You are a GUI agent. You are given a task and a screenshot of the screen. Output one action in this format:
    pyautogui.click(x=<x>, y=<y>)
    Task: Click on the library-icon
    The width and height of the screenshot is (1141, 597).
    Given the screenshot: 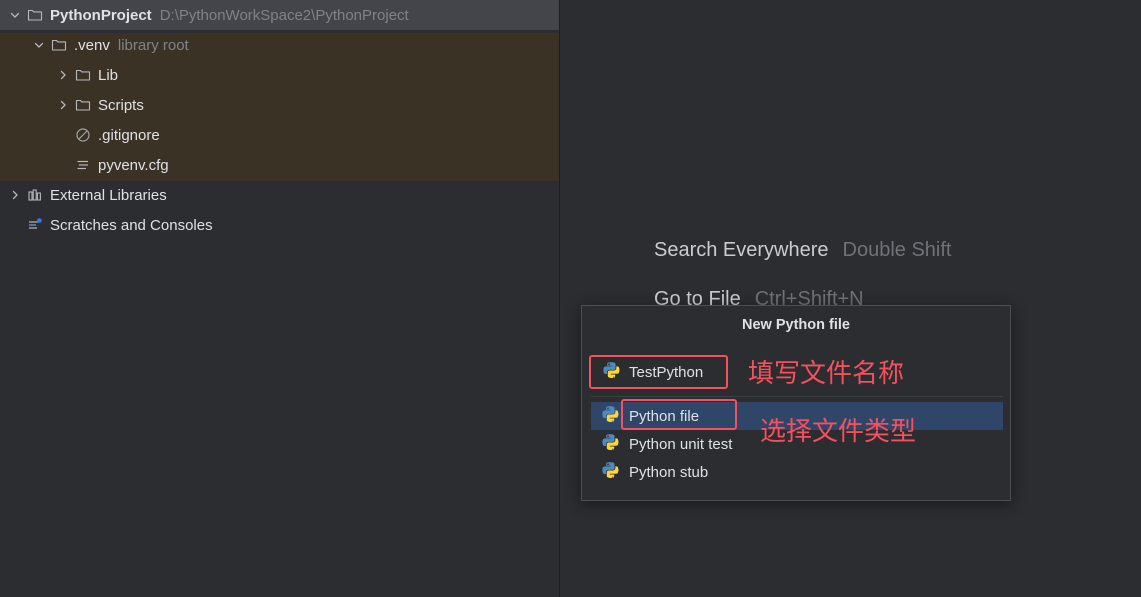 What is the action you would take?
    pyautogui.click(x=35, y=195)
    